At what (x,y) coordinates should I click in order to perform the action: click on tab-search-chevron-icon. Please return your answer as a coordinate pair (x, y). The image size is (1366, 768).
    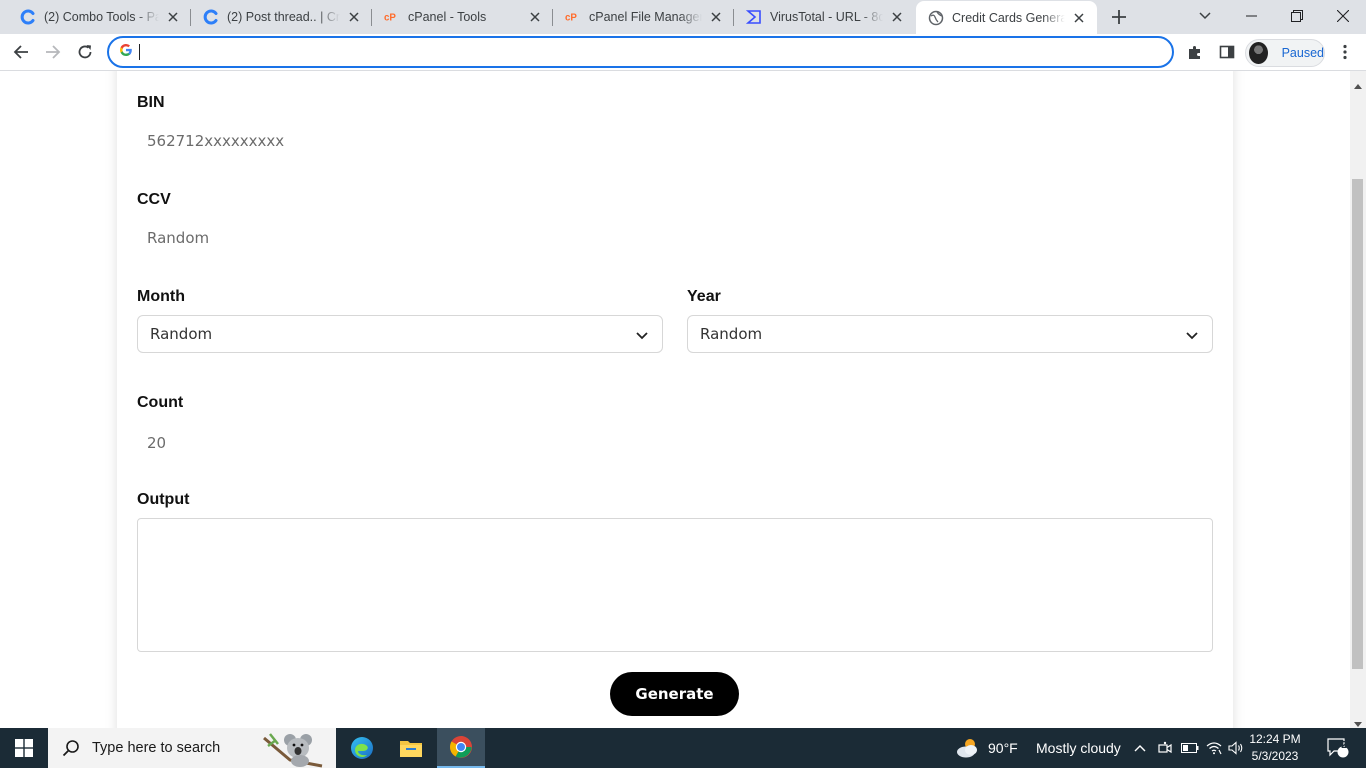
    Looking at the image, I should click on (1205, 16).